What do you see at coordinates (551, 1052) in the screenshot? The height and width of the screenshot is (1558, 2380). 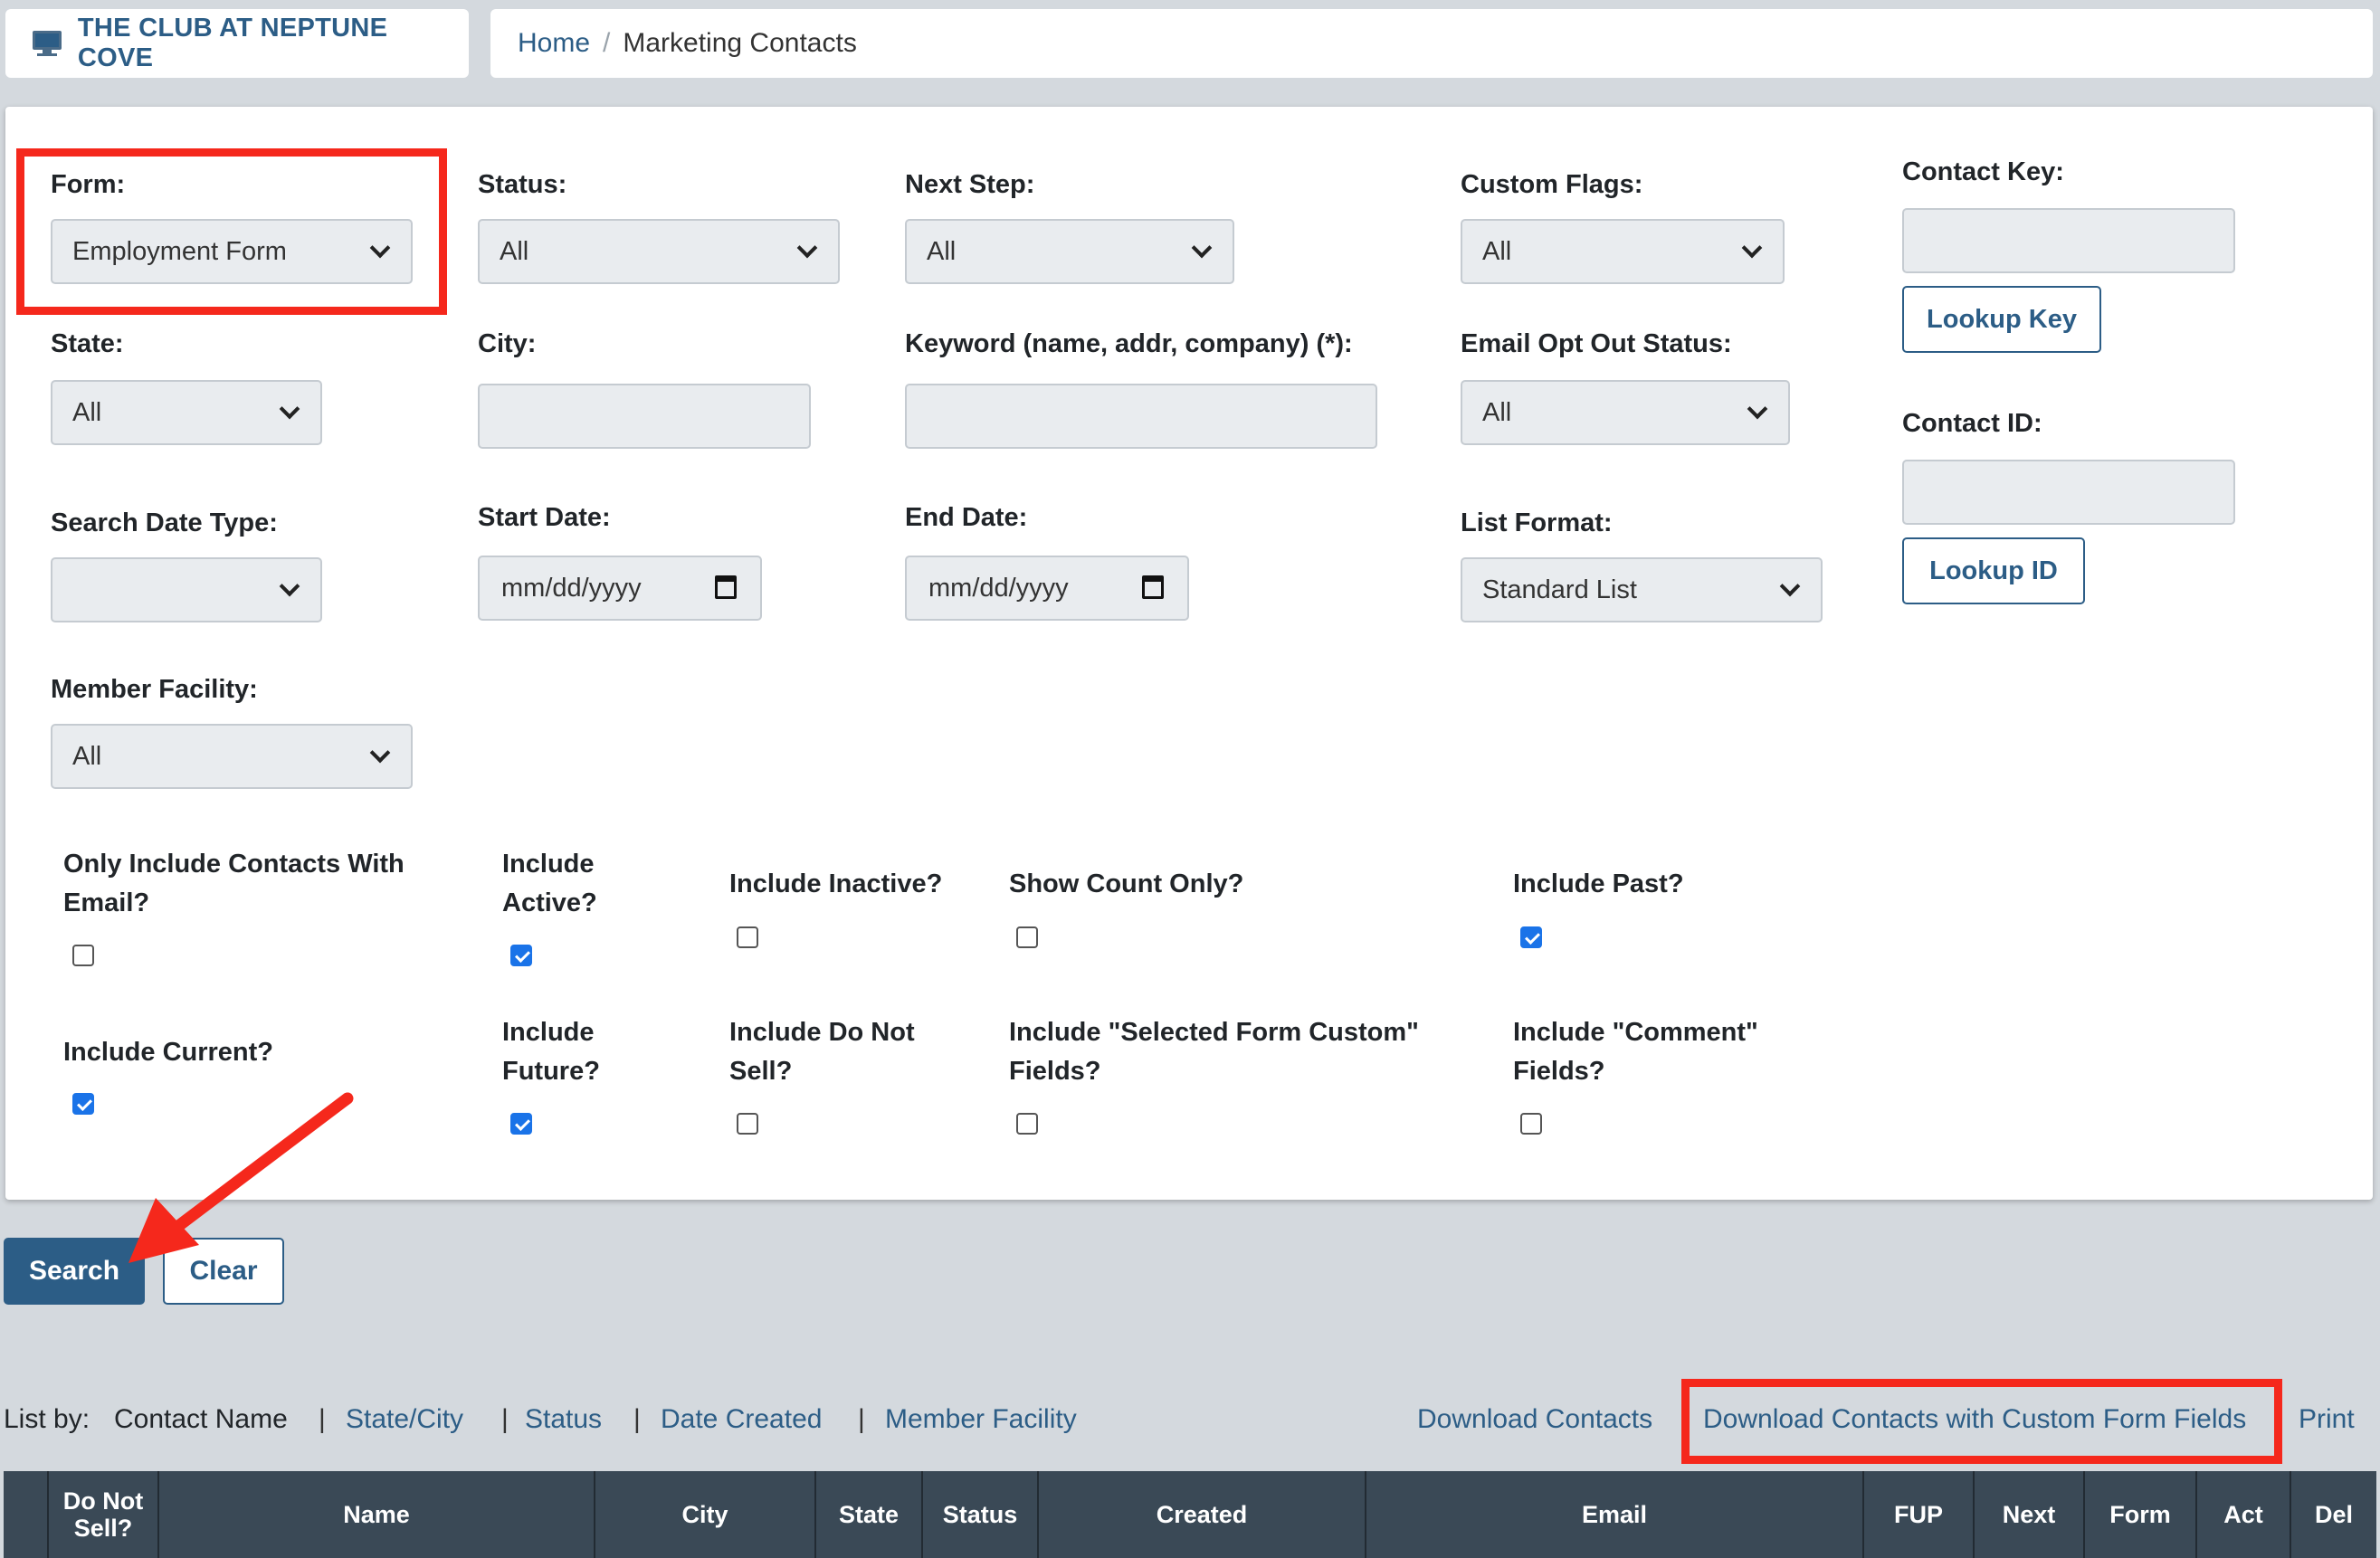 I see `include-future-label: Include Future?` at bounding box center [551, 1052].